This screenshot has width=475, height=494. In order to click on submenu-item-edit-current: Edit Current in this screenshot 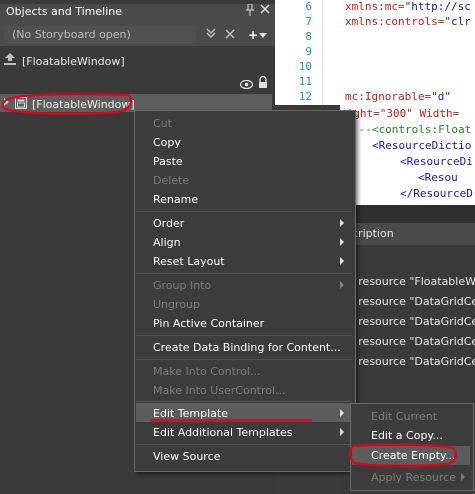, I will do `click(404, 416)`.